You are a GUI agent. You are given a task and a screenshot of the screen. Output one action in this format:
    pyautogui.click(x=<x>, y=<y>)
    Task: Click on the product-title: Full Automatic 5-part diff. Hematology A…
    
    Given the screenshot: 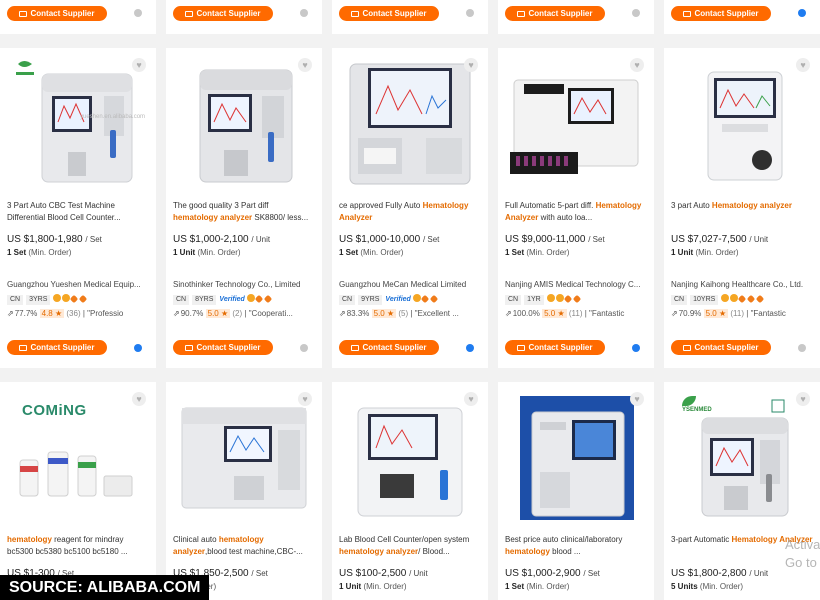 What is the action you would take?
    pyautogui.click(x=576, y=212)
    